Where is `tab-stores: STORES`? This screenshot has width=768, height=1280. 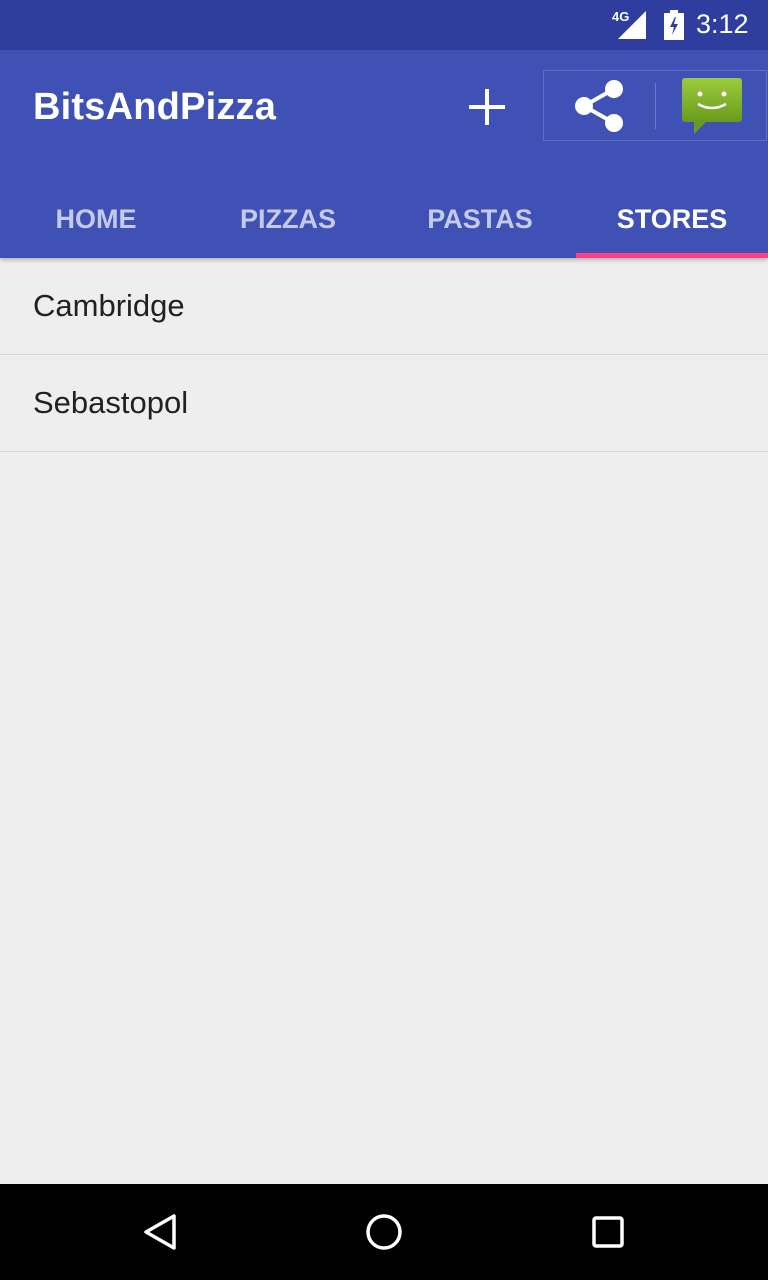 tab-stores: STORES is located at coordinates (672, 219).